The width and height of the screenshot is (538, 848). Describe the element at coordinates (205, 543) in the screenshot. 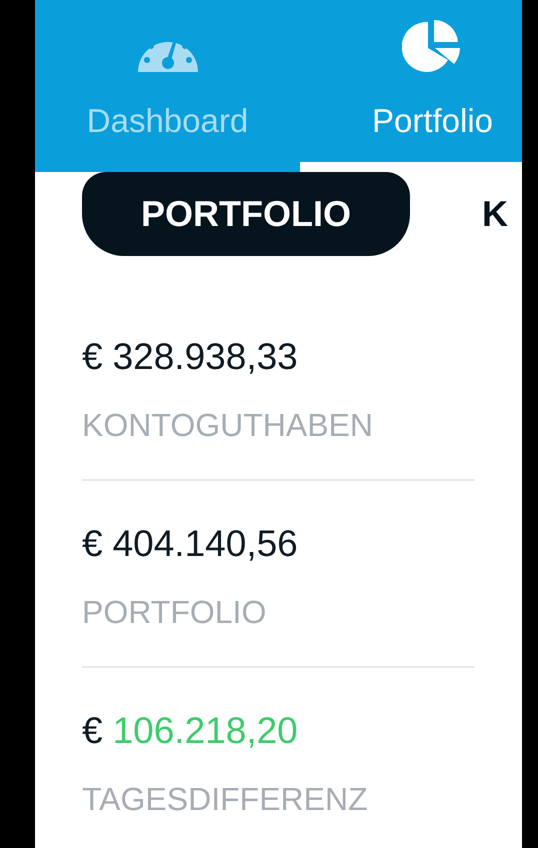

I see `amount-value: 404.140,56` at that location.